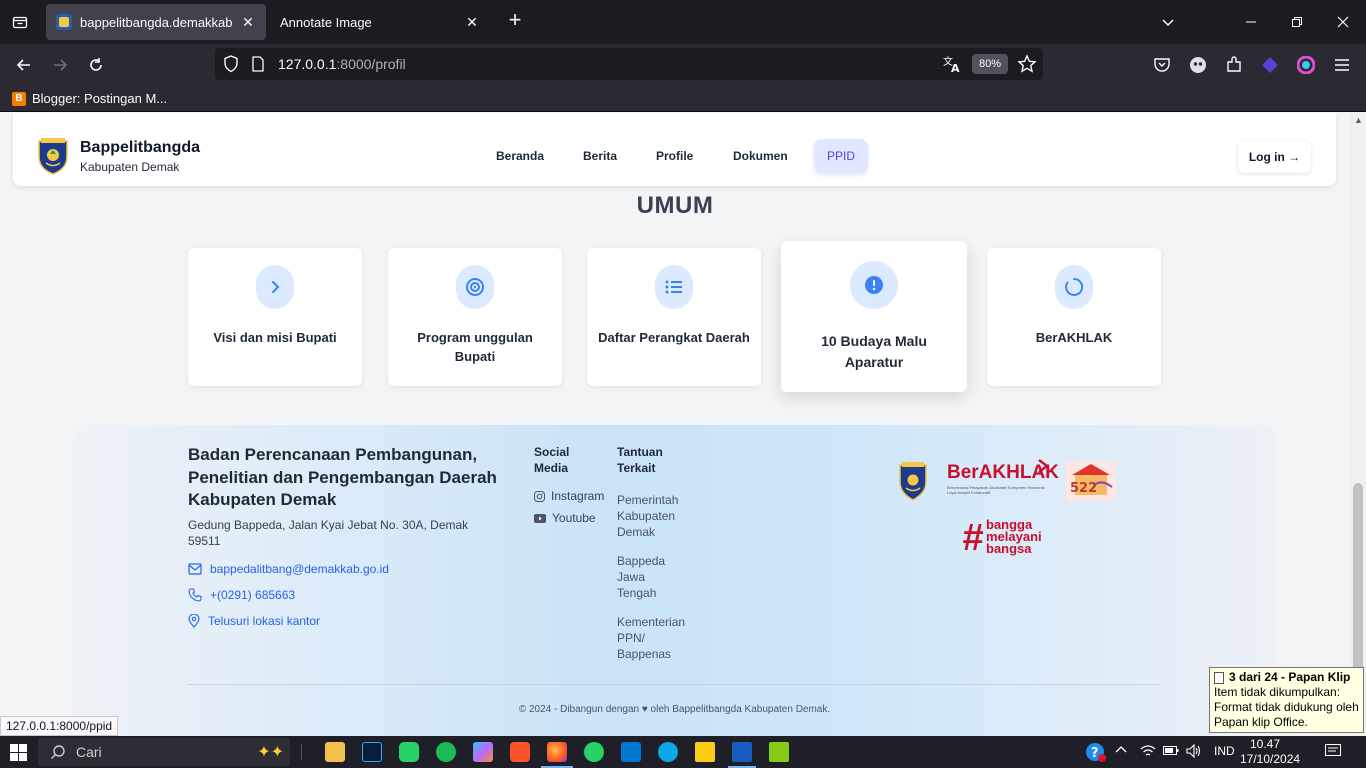 This screenshot has height=768, width=1366. I want to click on firefox-icon, so click(557, 752).